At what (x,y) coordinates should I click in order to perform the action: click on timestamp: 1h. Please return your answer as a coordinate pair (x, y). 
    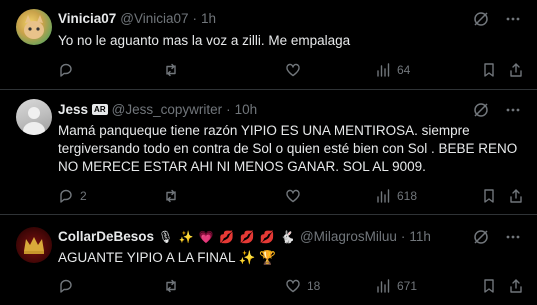
    Looking at the image, I should click on (208, 18).